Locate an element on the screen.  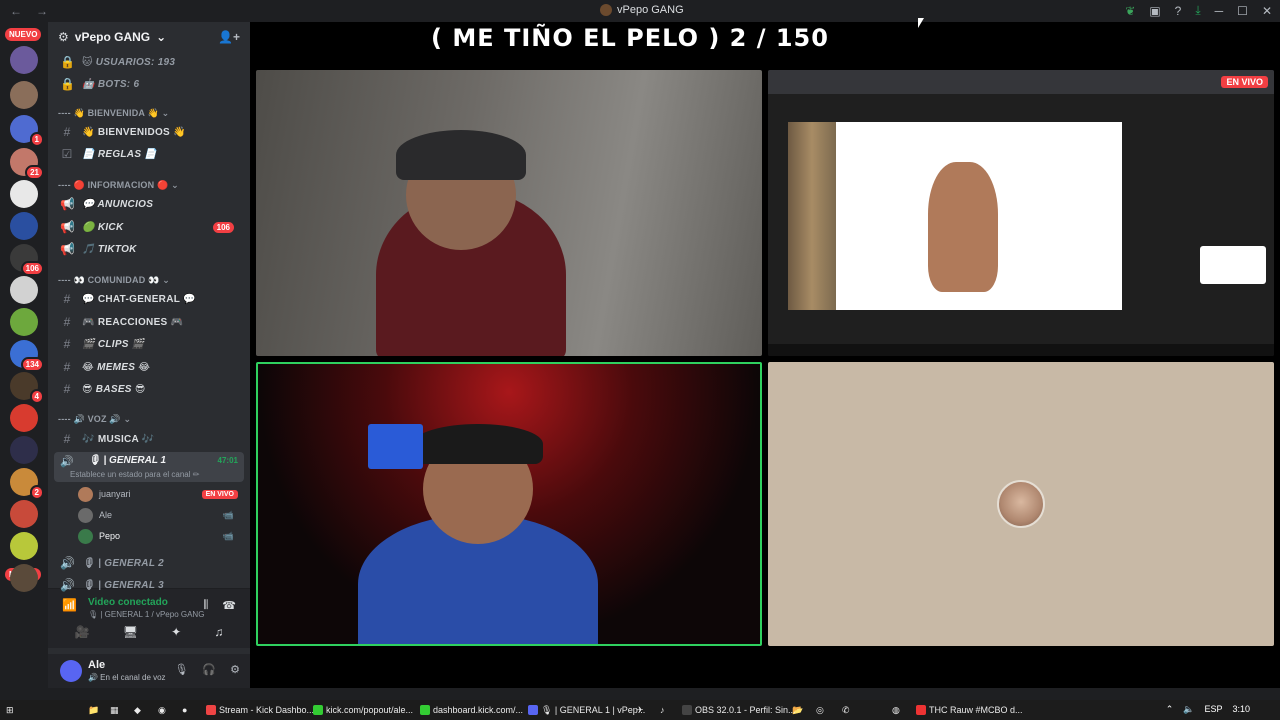
voice-channel-item: 🔊 🎙 | GENERAL 2 is located at coordinates (150, 563).